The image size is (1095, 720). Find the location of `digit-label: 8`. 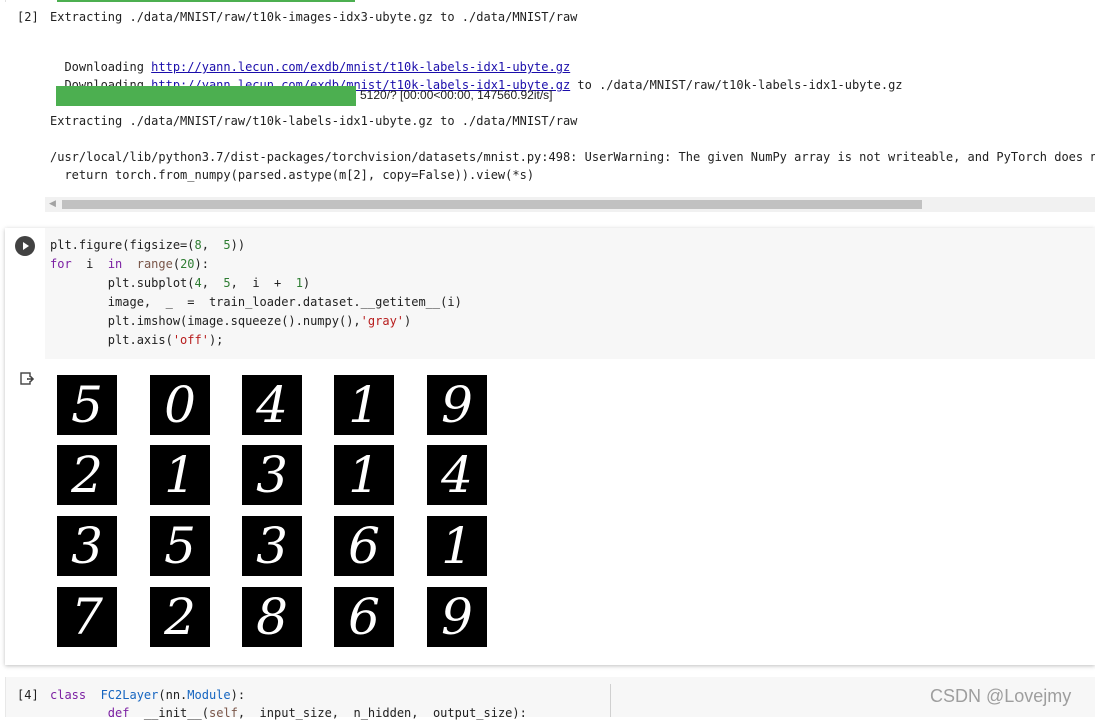

digit-label: 8 is located at coordinates (272, 617).